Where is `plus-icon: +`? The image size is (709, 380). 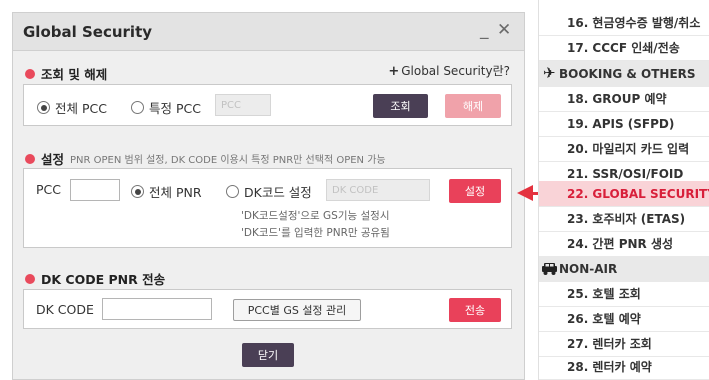 plus-icon: + is located at coordinates (394, 71).